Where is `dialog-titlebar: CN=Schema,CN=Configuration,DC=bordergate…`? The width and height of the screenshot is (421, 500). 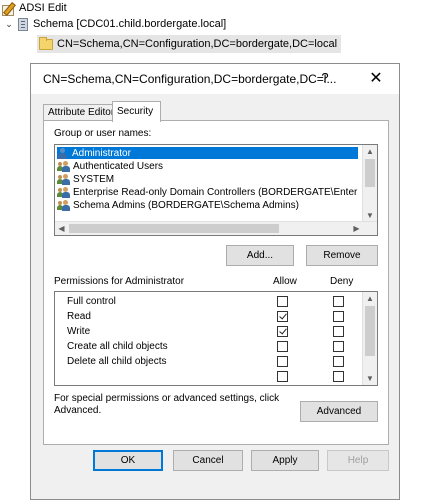
dialog-titlebar: CN=Schema,CN=Configuration,DC=bordergate… is located at coordinates (215, 79).